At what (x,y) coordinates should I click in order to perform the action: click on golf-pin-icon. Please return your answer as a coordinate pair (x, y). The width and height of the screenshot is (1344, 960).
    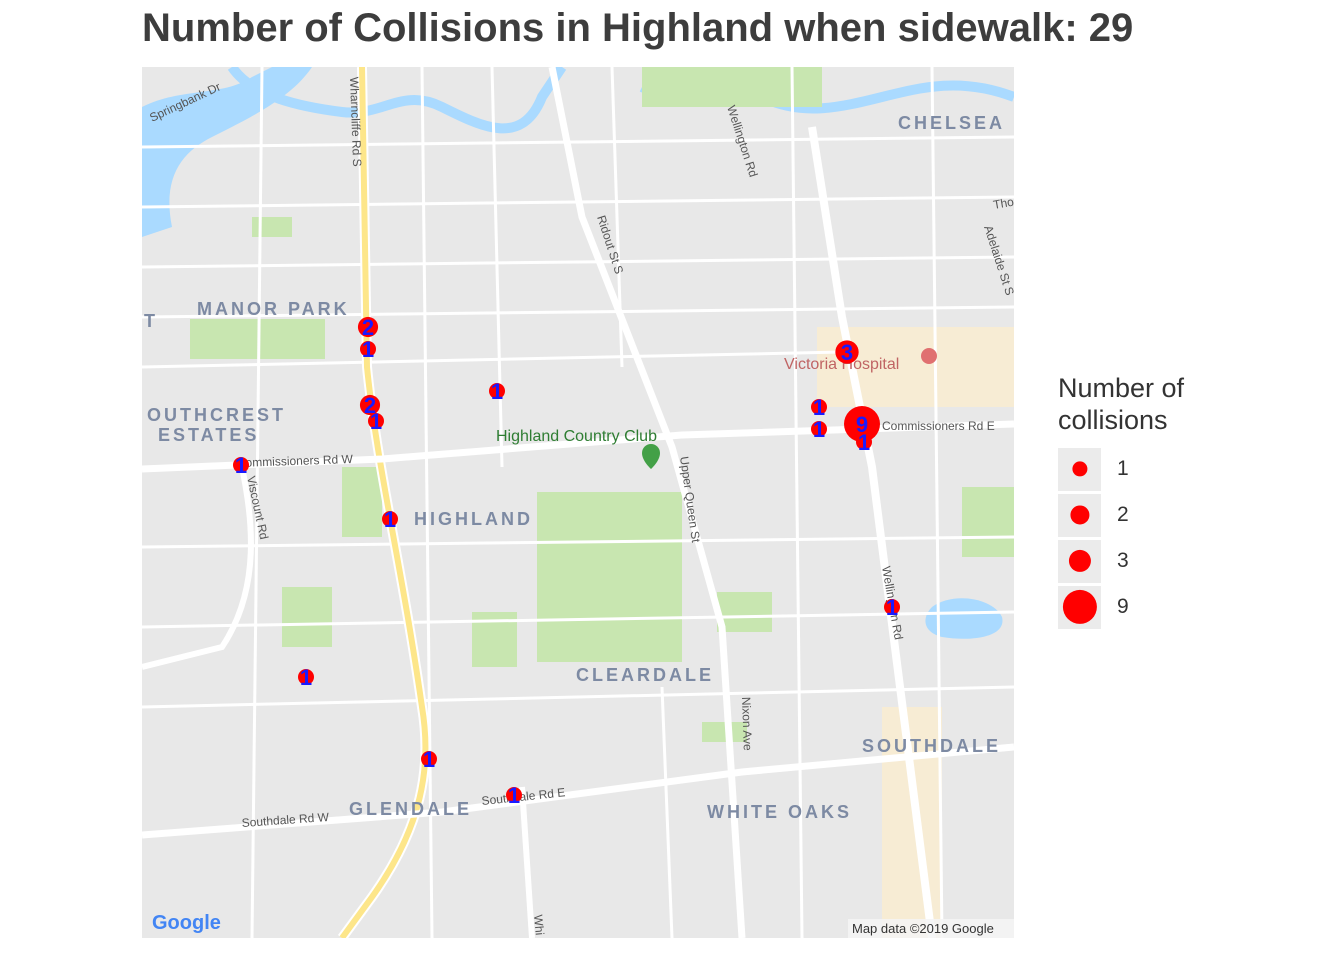
    Looking at the image, I should click on (651, 456).